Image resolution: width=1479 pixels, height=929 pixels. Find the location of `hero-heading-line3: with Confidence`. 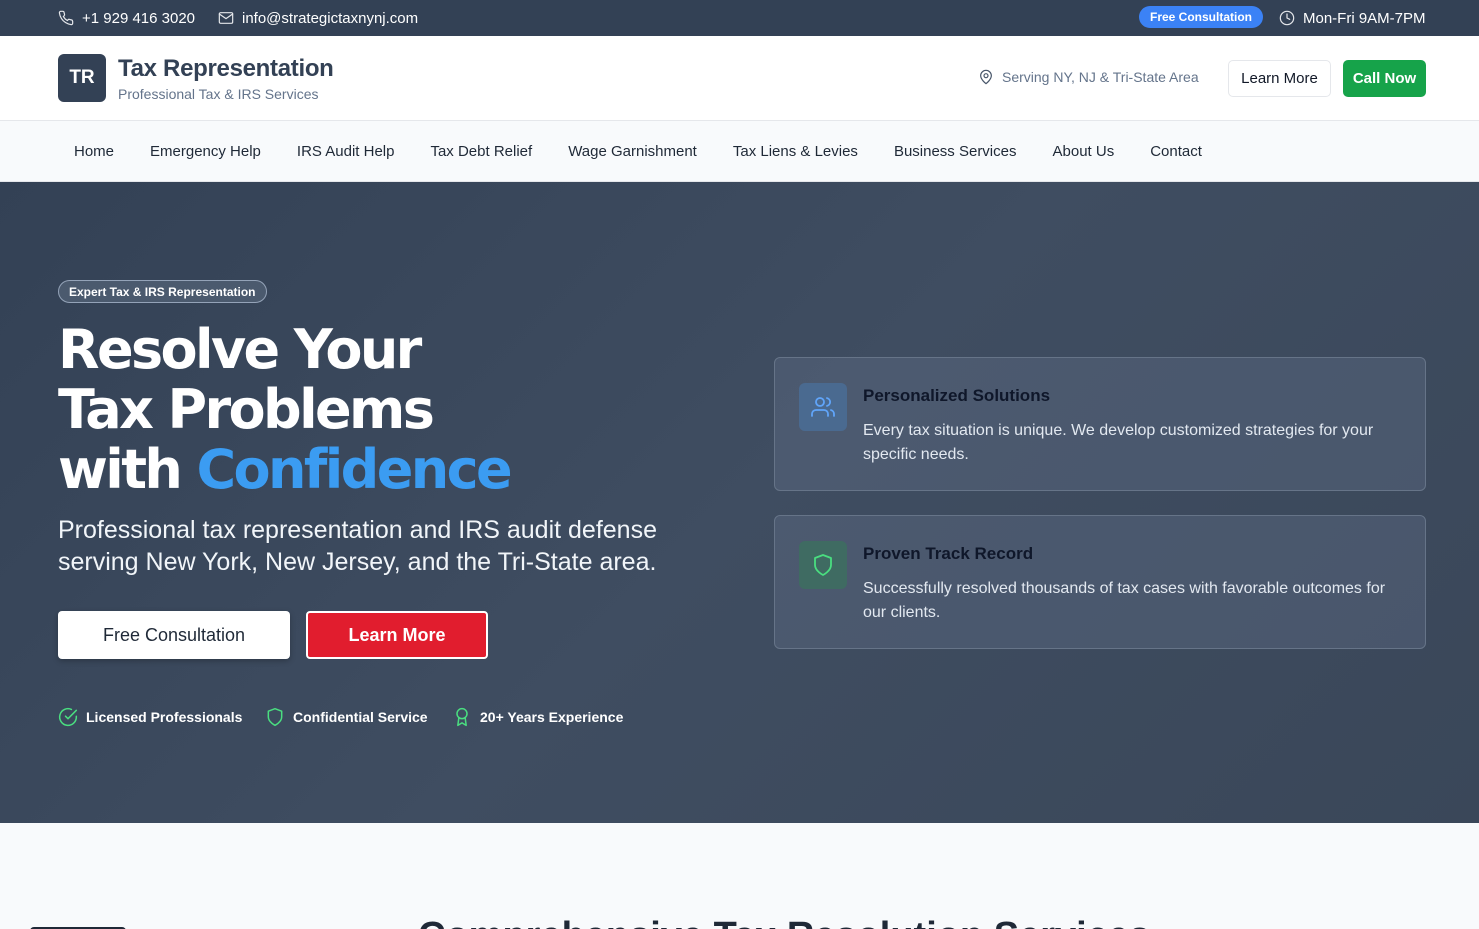

hero-heading-line3: with Confidence is located at coordinates (388, 470).